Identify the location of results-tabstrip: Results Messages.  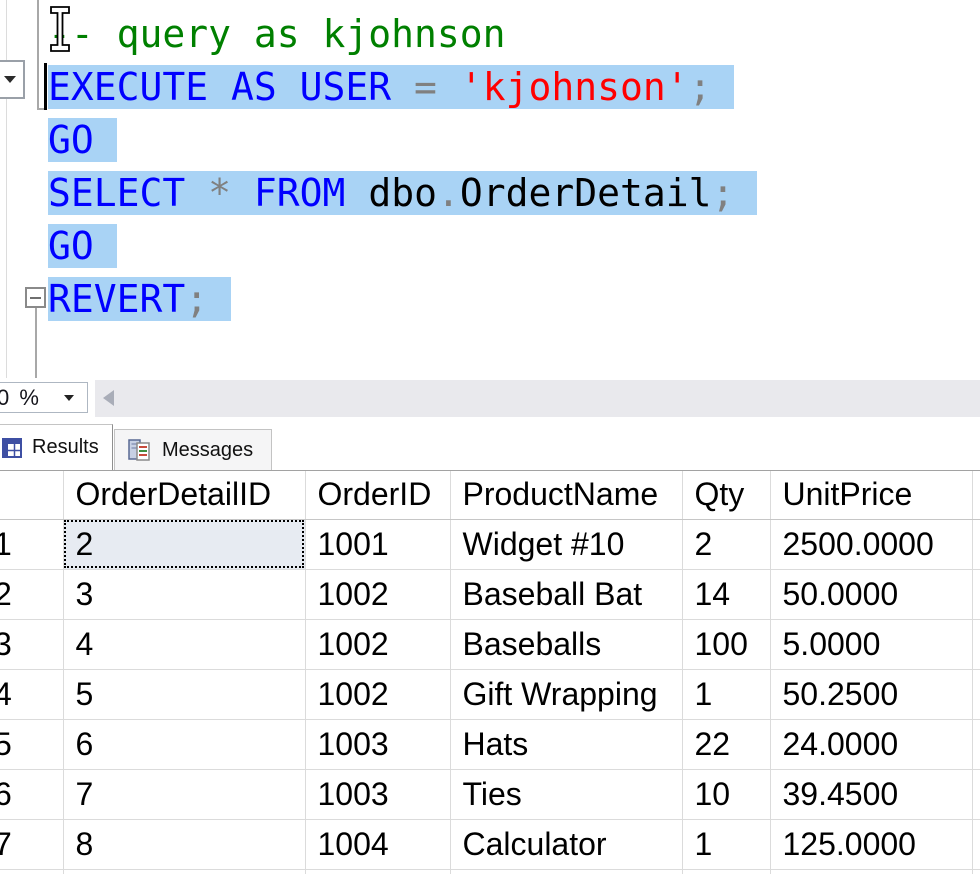
(490, 447).